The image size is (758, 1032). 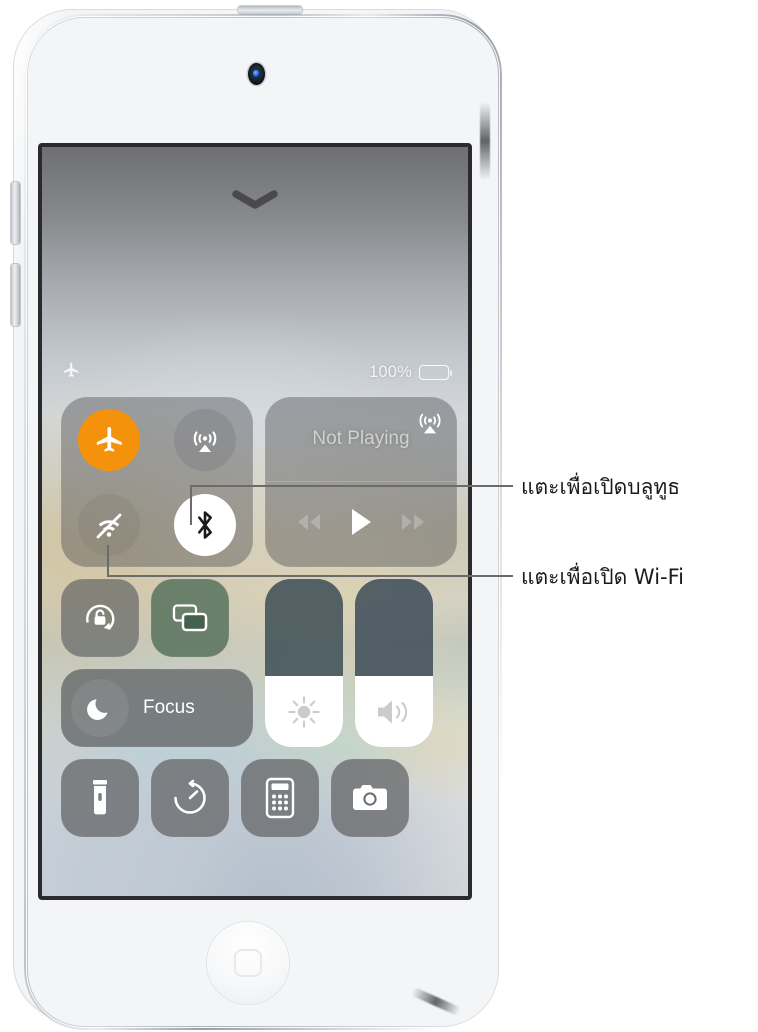 I want to click on now-playing-header: Not Playing, so click(x=361, y=439).